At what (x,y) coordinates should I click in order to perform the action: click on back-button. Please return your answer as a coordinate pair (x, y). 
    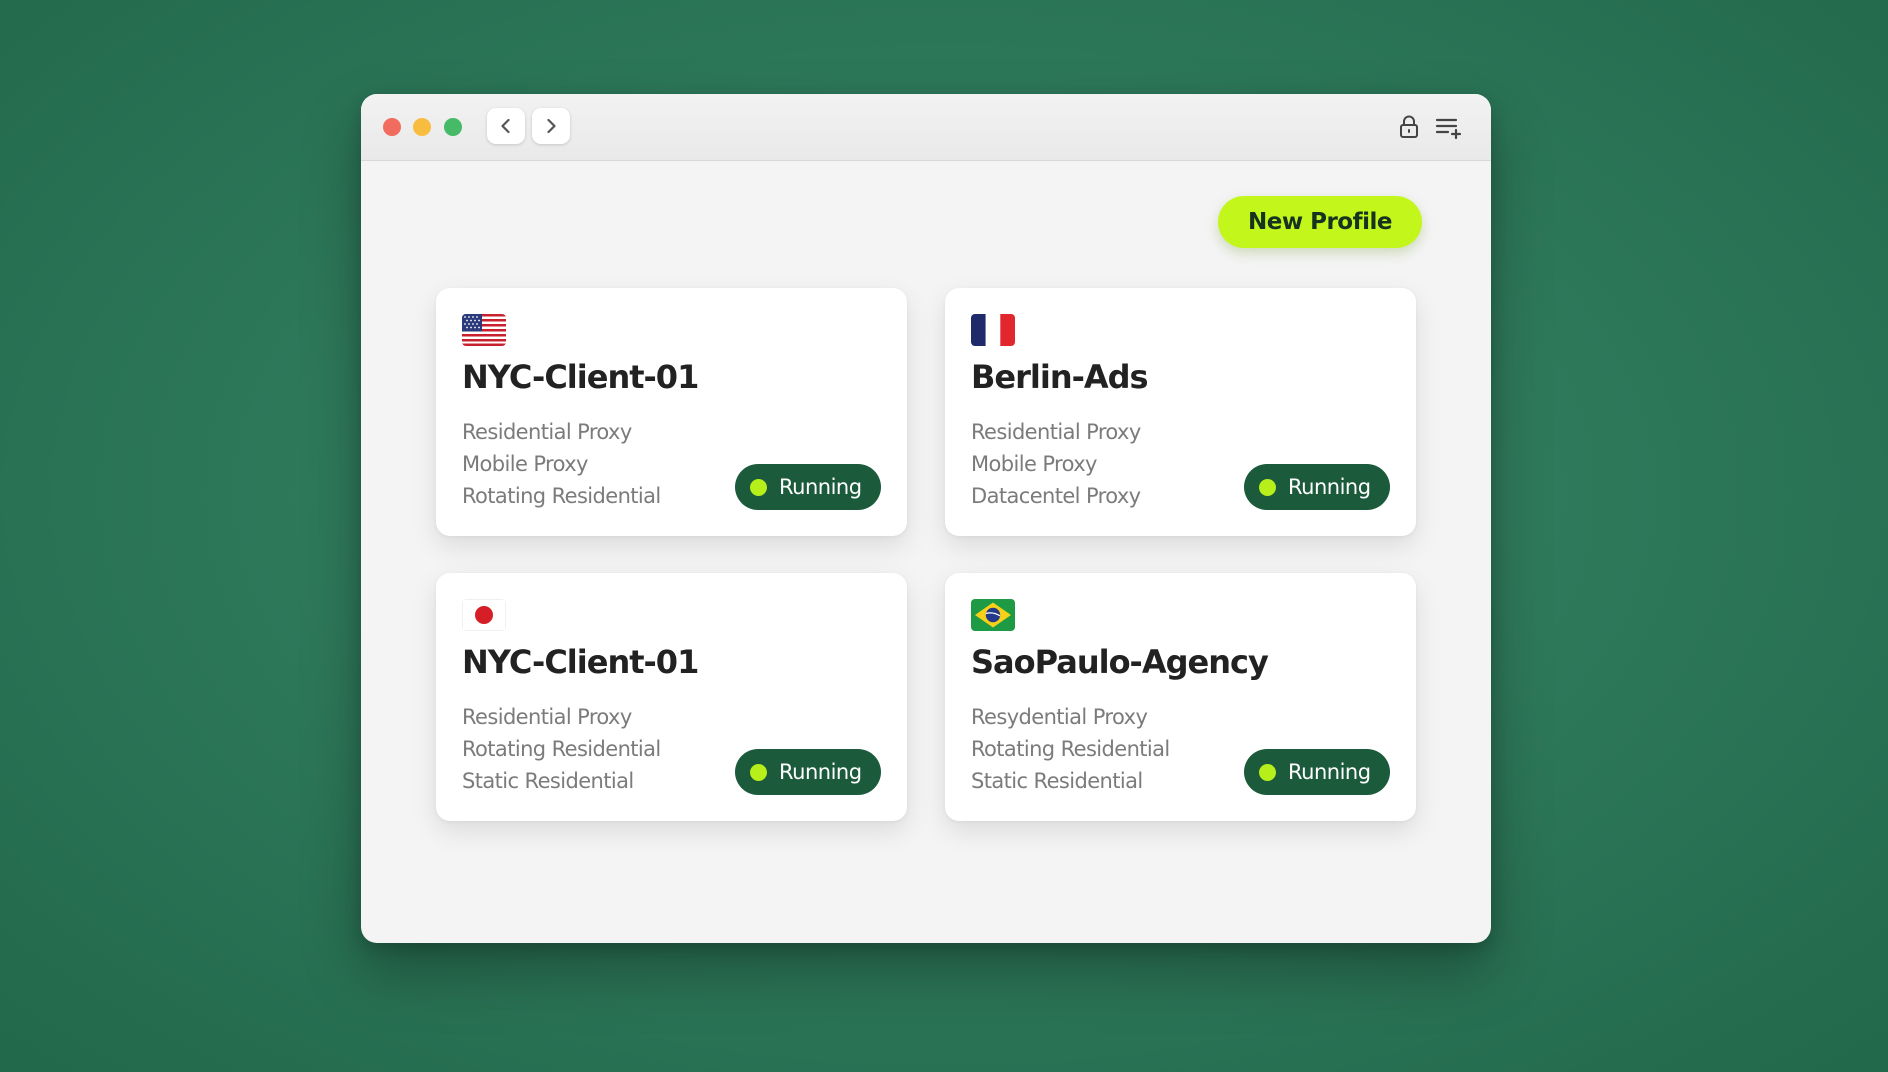
    Looking at the image, I should click on (506, 126).